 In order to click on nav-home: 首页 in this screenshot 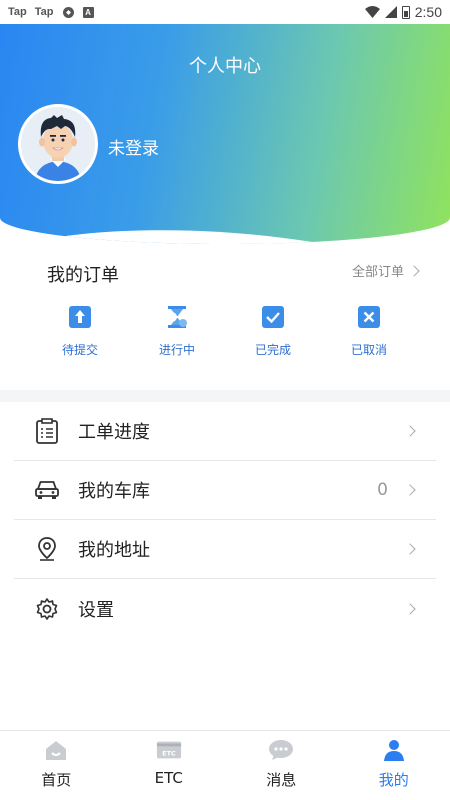, I will do `click(56, 765)`.